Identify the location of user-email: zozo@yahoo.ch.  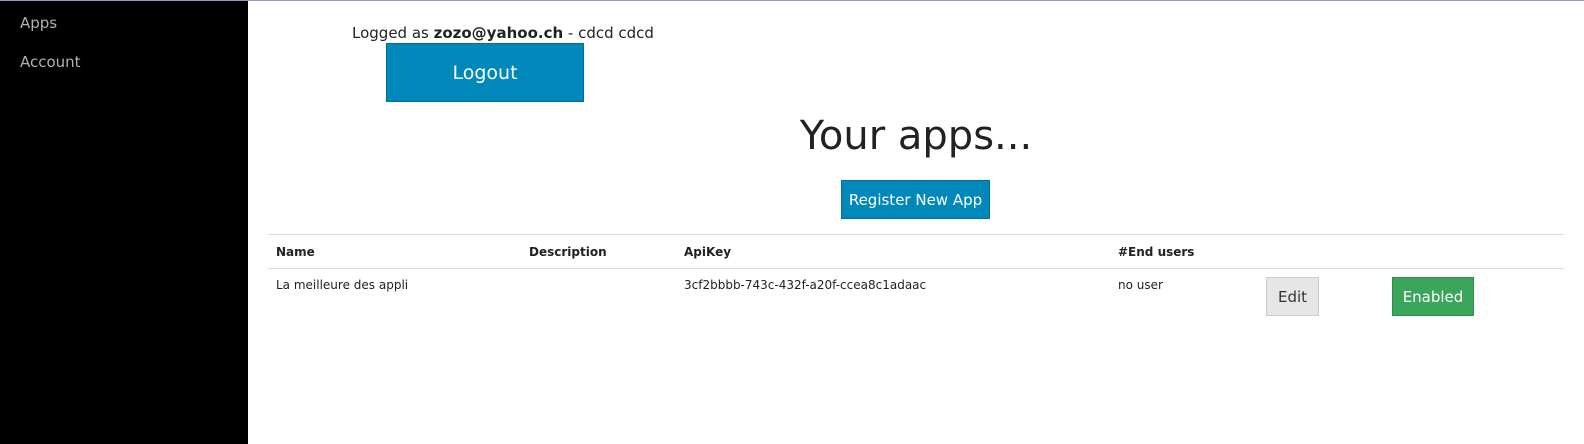
(498, 33).